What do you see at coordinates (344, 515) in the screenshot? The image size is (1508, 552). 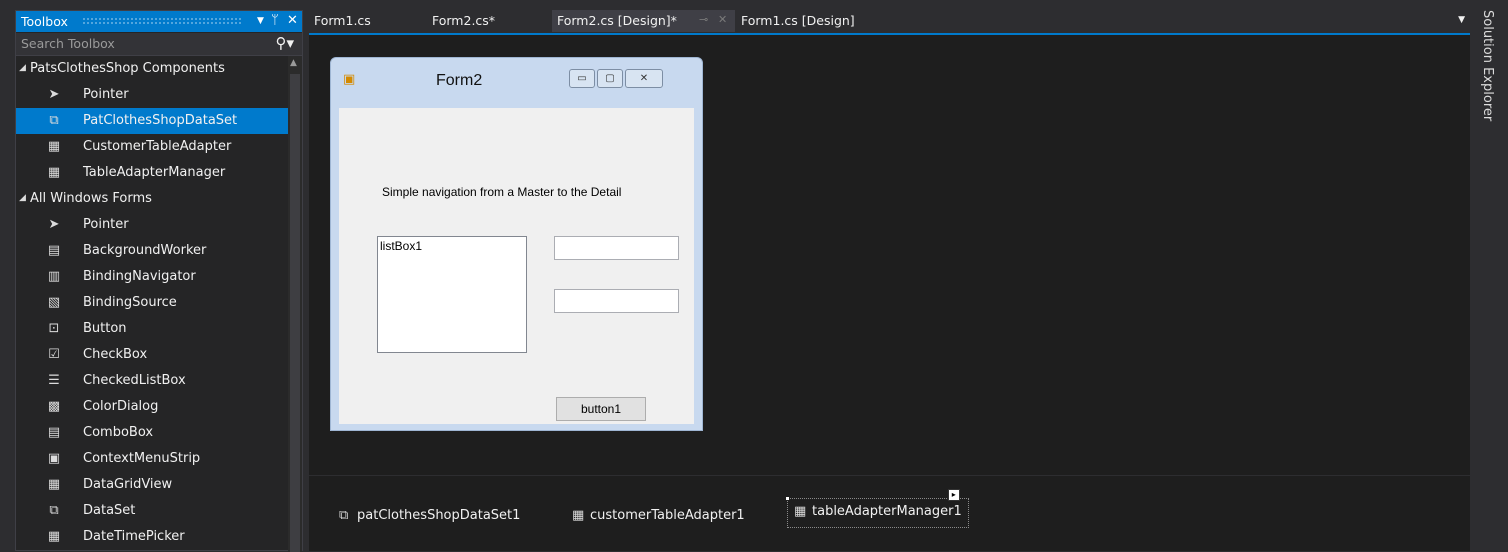 I see `dataset-component-icon: ⧉` at bounding box center [344, 515].